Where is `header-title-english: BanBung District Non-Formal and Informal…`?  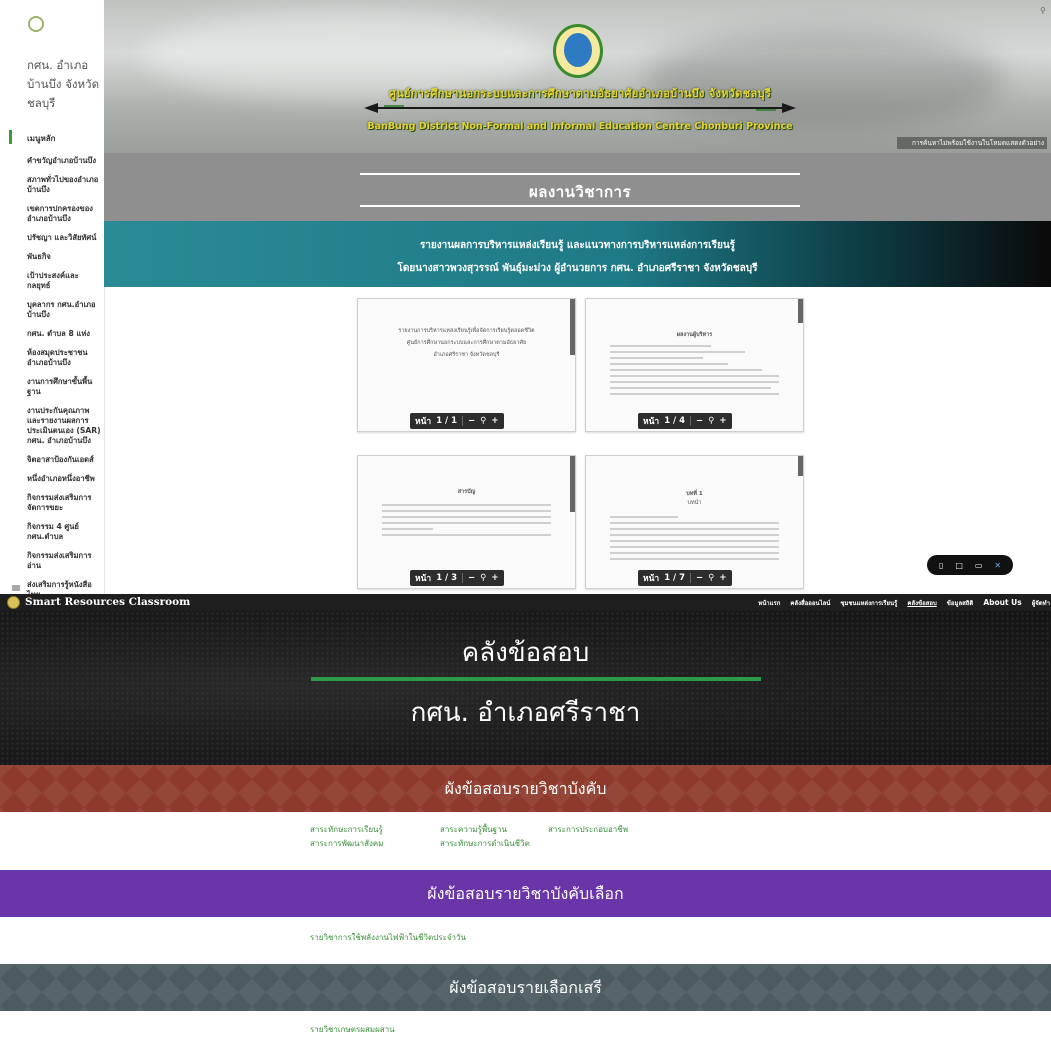
header-title-english: BanBung District Non-Formal and Informal… is located at coordinates (580, 126).